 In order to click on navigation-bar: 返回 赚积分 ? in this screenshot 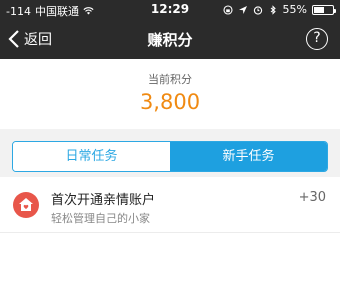, I will do `click(170, 39)`.